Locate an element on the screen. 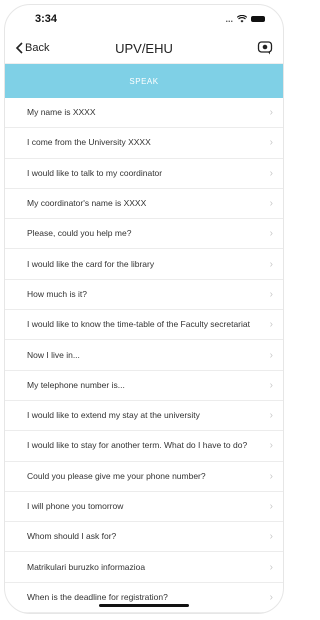  list-item-label: I come from the University XXXX is located at coordinates (89, 142).